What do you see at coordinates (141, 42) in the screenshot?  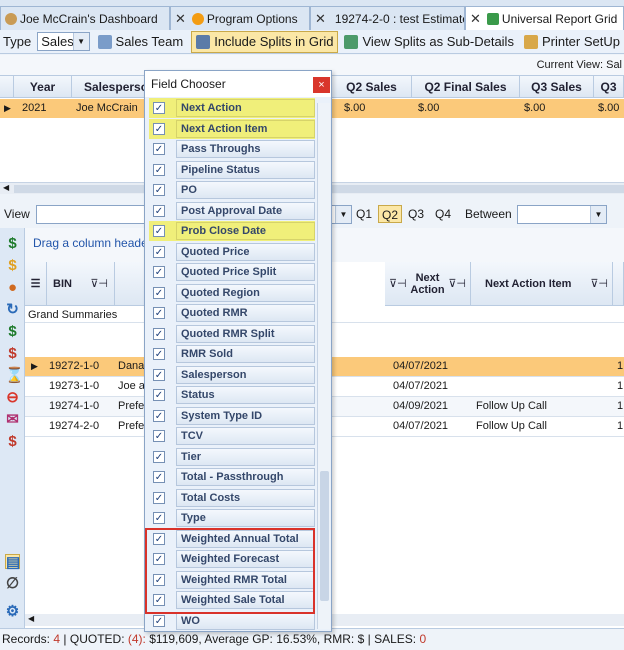 I see `sales-team-button: Sales Team` at bounding box center [141, 42].